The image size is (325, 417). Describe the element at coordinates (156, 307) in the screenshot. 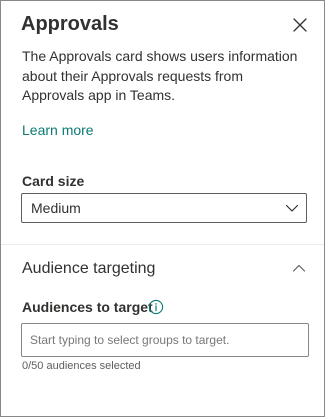

I see `info-icon` at that location.